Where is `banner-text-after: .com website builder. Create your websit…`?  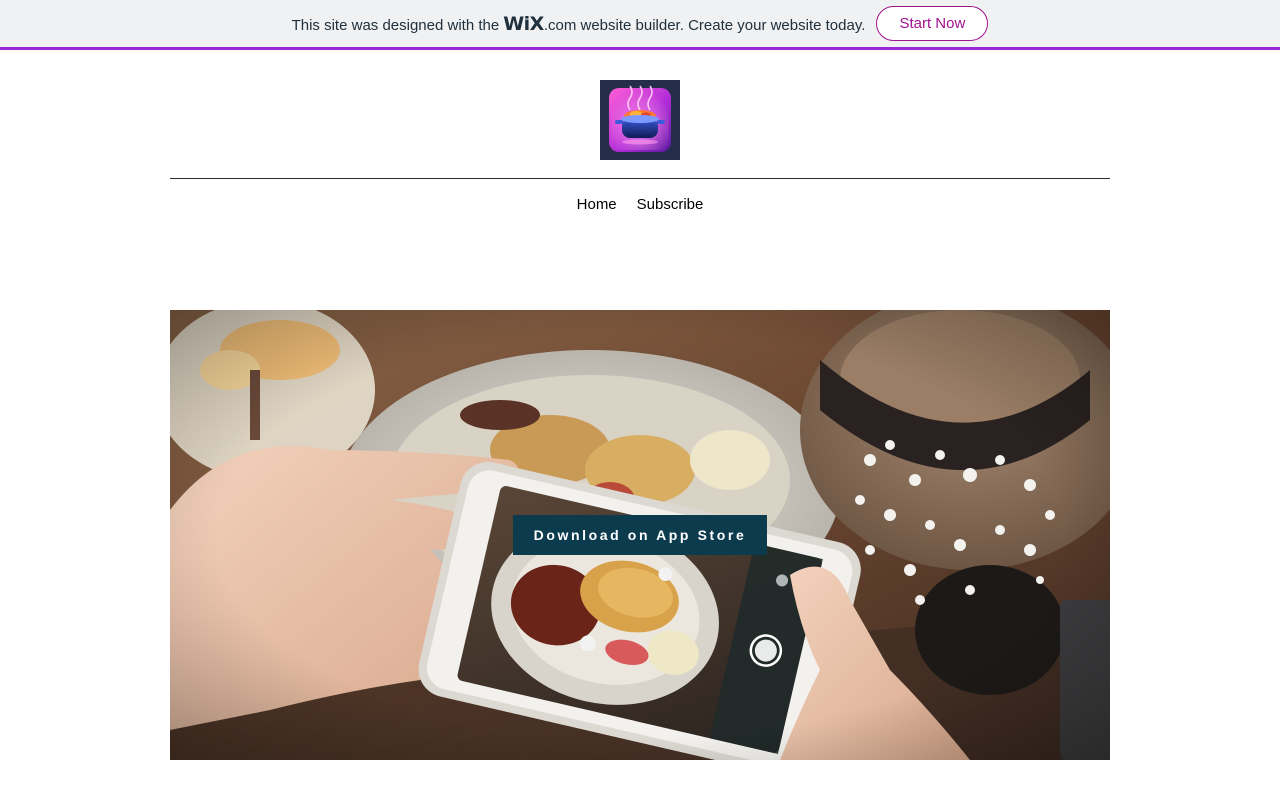
banner-text-after: .com website builder. Create your websit… is located at coordinates (704, 25).